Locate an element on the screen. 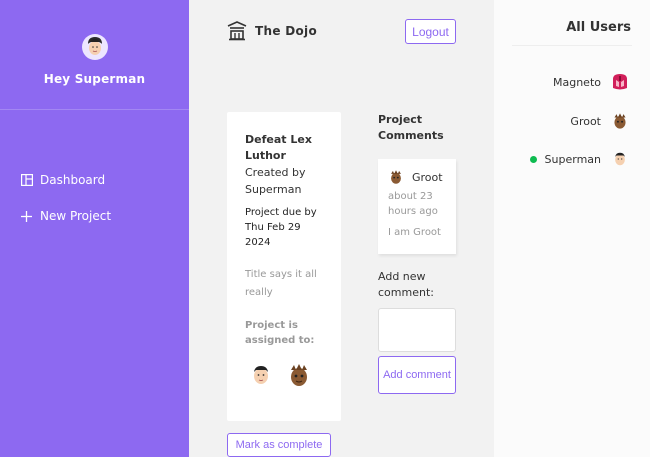 The image size is (650, 457). logout-button: Logout is located at coordinates (430, 31).